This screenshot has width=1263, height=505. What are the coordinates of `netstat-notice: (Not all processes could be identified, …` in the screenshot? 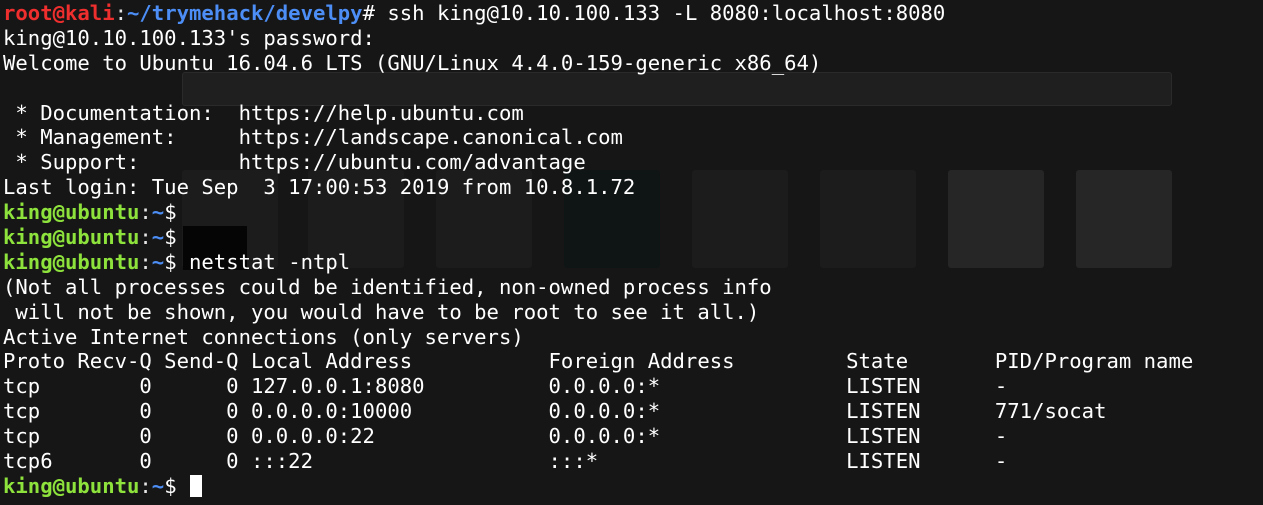 It's located at (387, 286).